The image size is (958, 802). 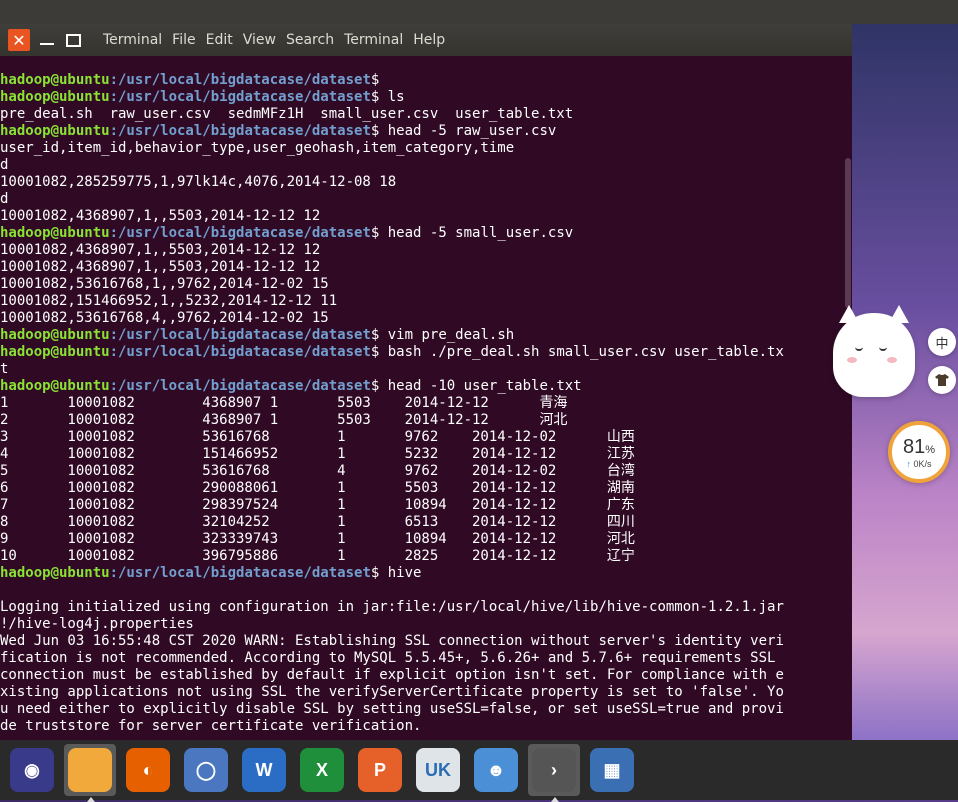 I want to click on dock-item-calc: X, so click(x=322, y=770).